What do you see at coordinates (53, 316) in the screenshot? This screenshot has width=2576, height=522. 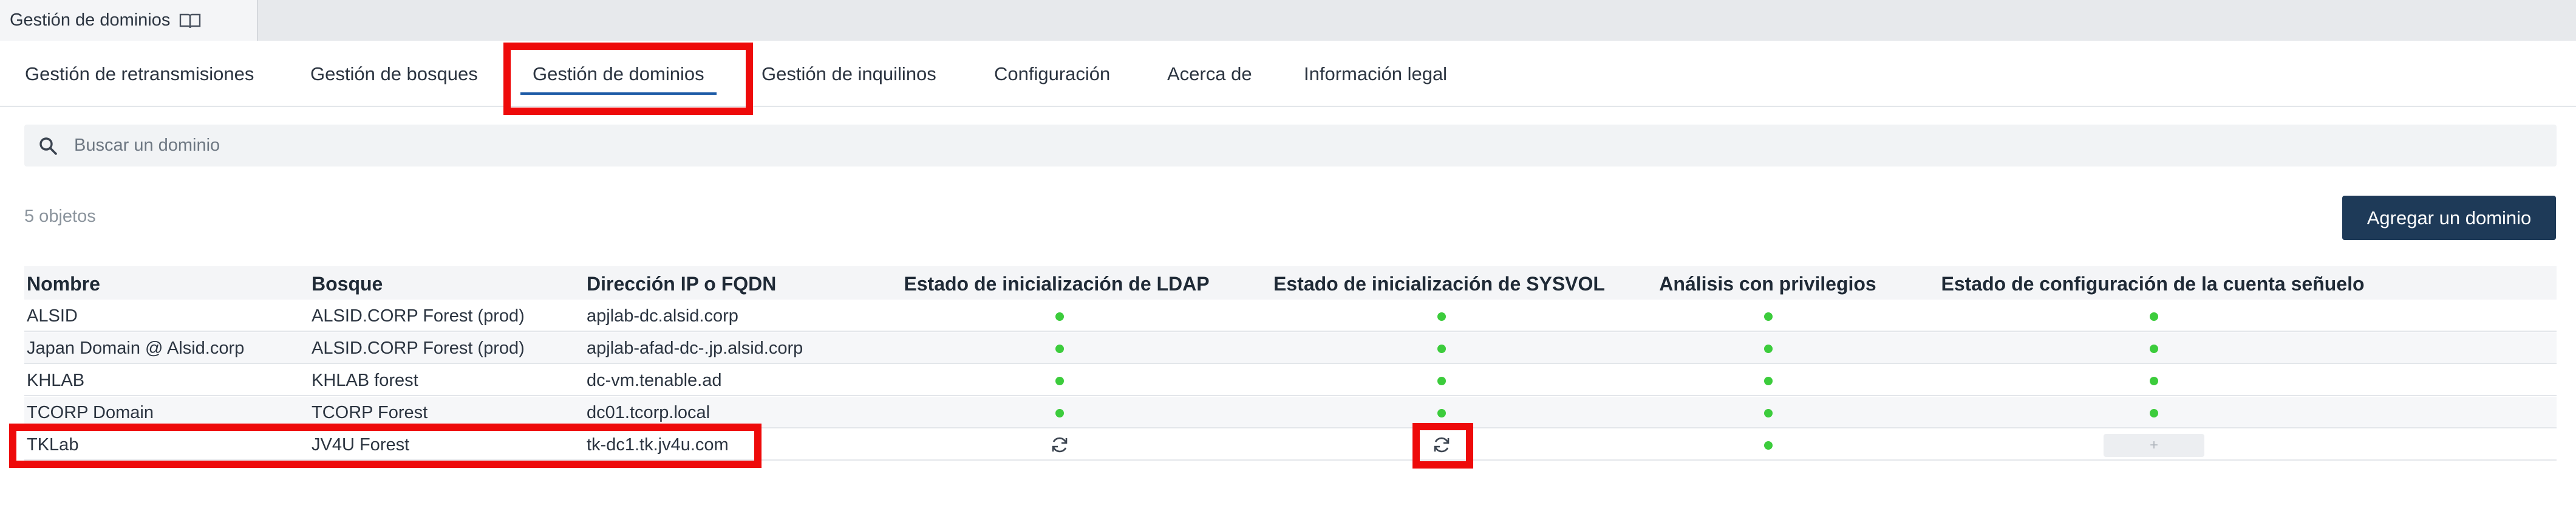 I see `cell-name: ALSID` at bounding box center [53, 316].